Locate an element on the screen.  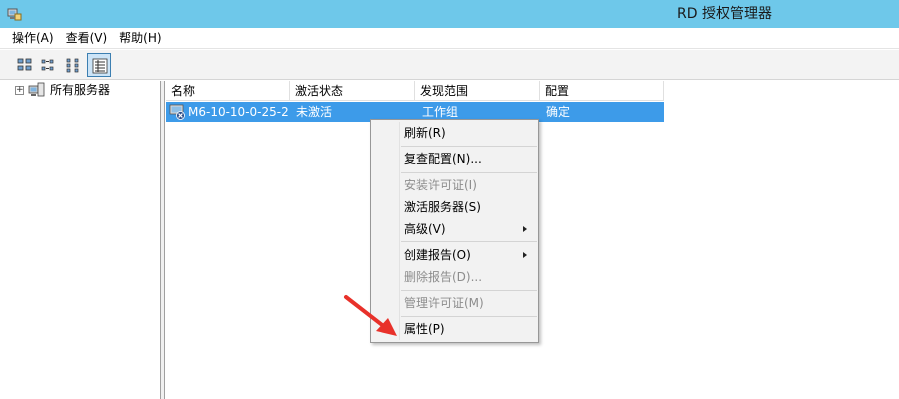
large-icons-view-button is located at coordinates (25, 65).